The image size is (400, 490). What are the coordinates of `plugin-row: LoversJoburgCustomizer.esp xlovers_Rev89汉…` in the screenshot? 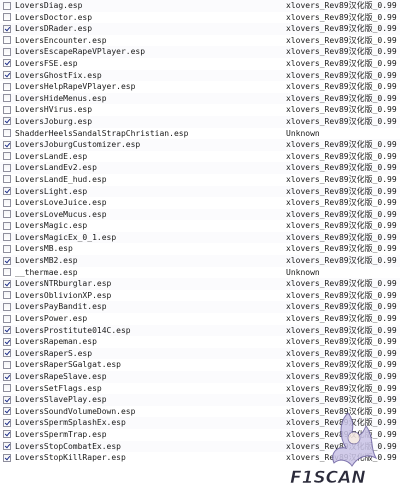 It's located at (200, 145).